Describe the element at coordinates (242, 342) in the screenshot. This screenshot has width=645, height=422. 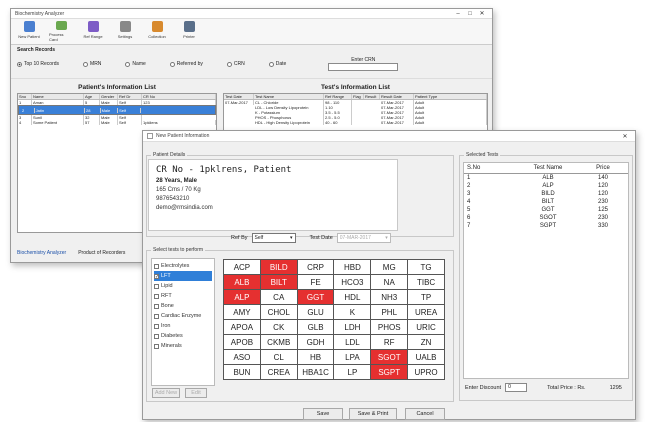
I see `test-button: APOB` at that location.